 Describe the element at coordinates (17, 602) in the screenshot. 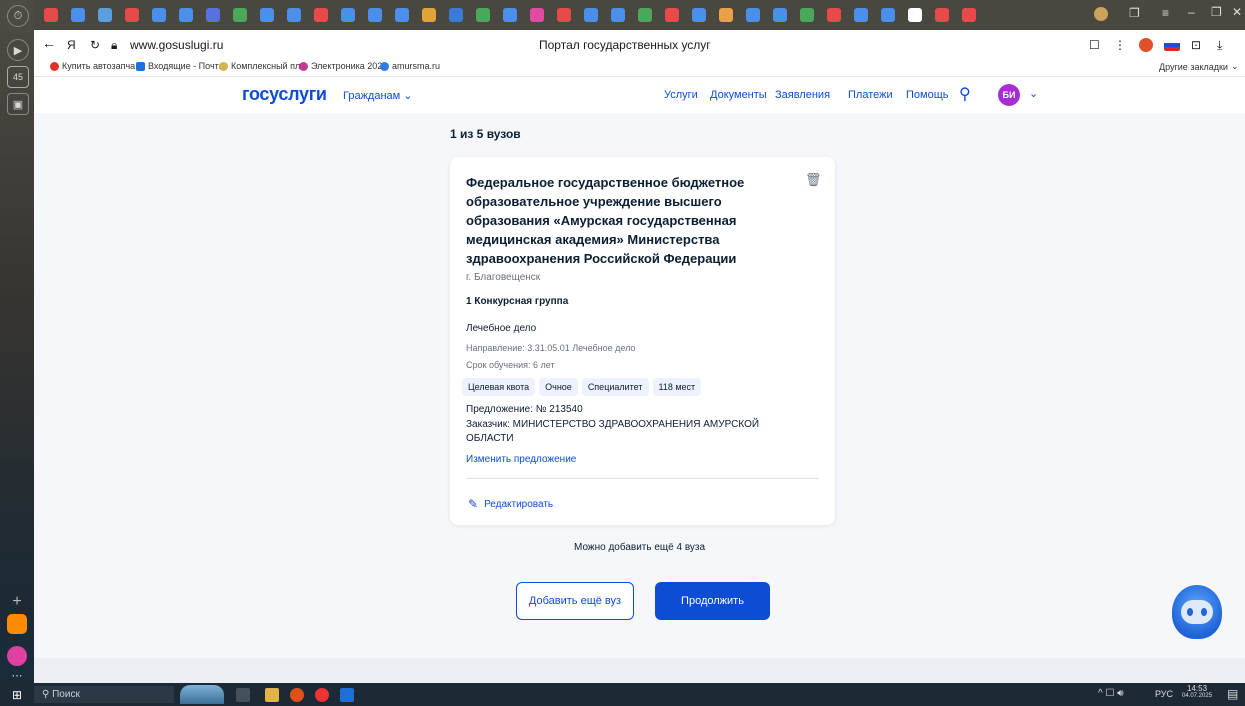

I see `add-panel-icon: +` at that location.